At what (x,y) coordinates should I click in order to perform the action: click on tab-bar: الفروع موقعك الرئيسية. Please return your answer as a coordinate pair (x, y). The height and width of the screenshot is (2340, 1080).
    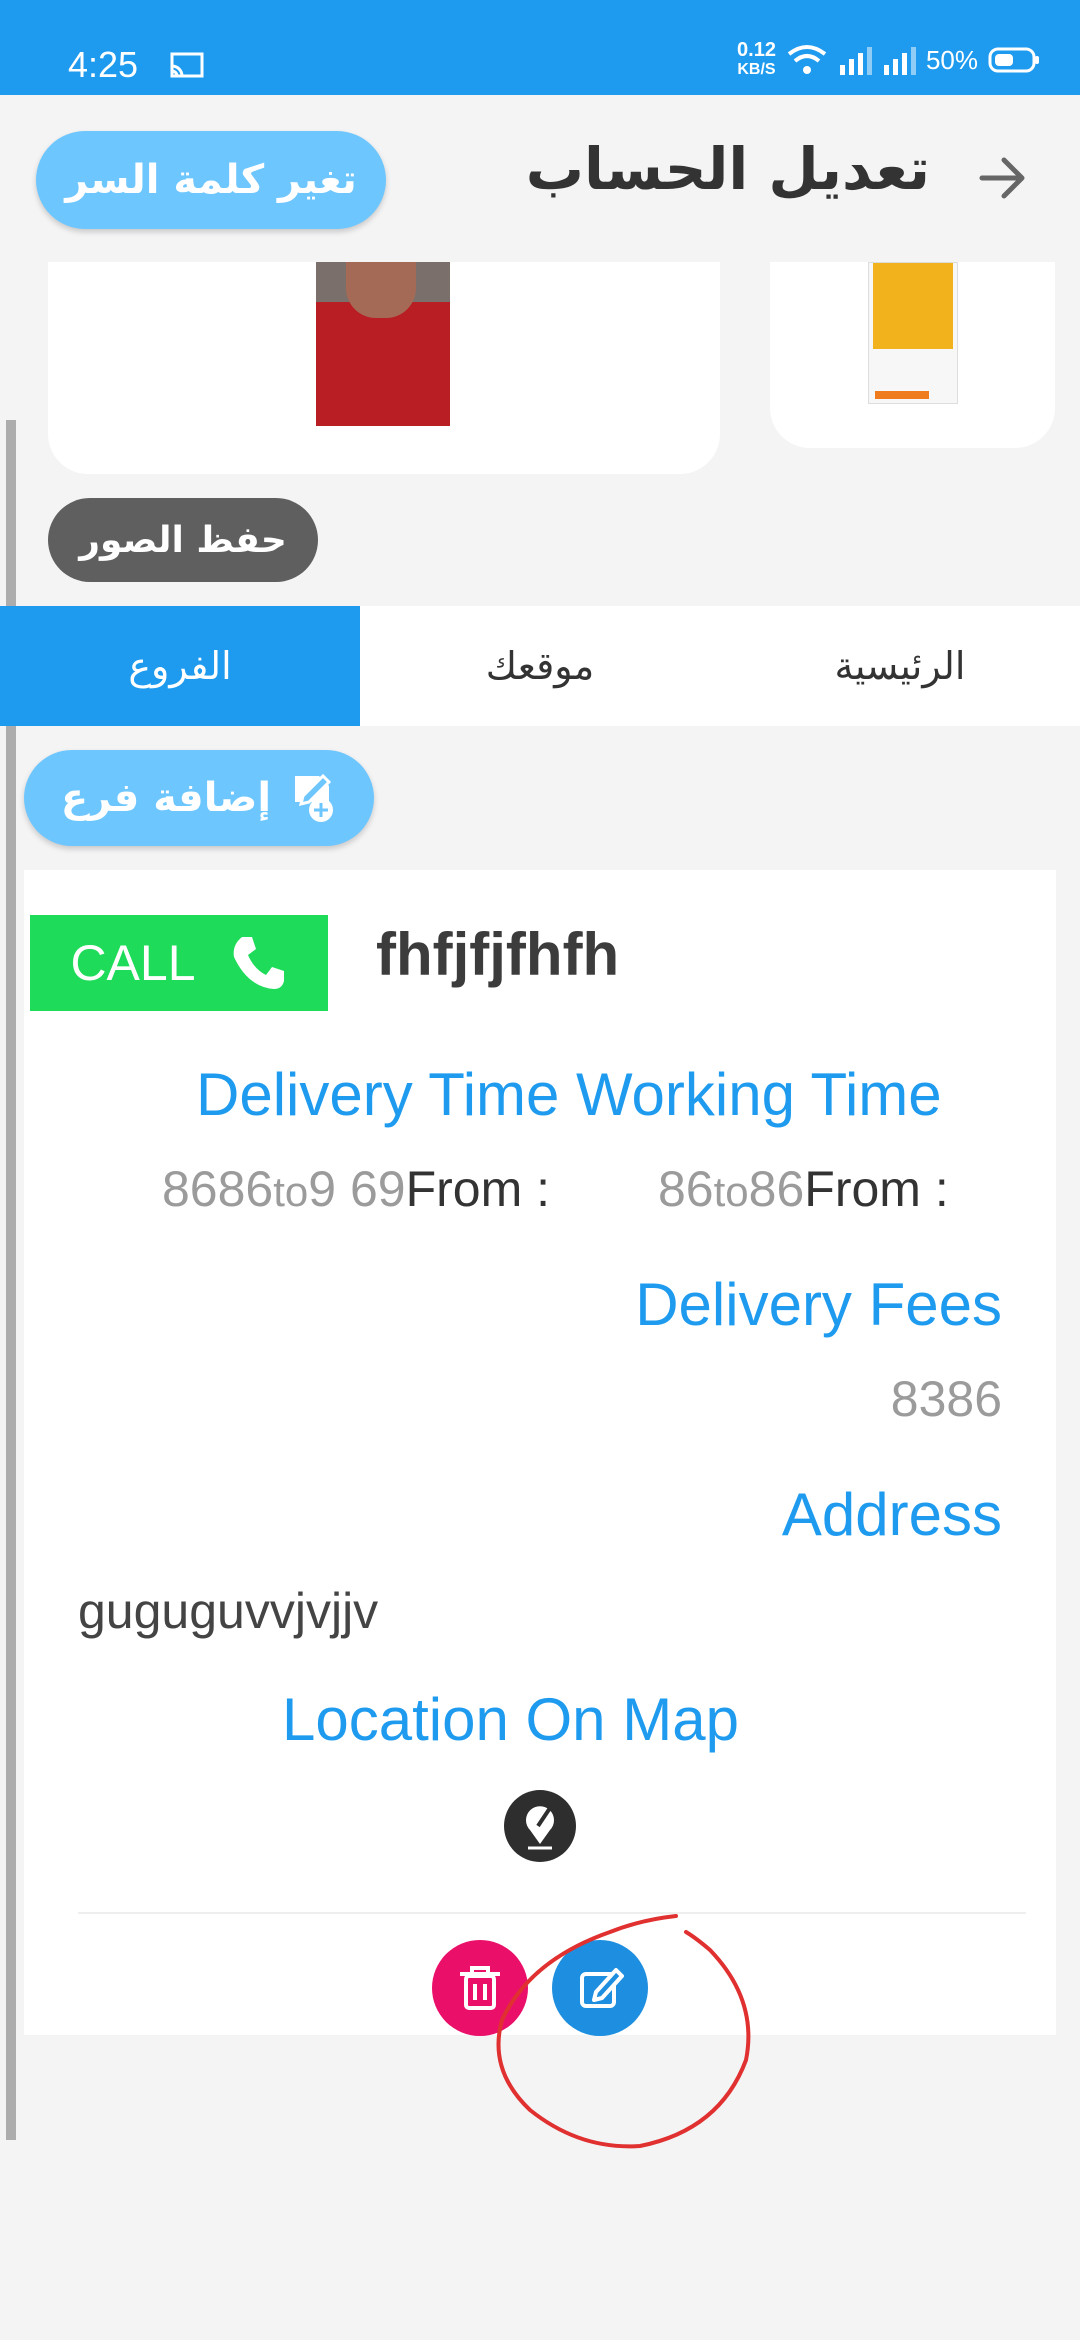
    Looking at the image, I should click on (540, 666).